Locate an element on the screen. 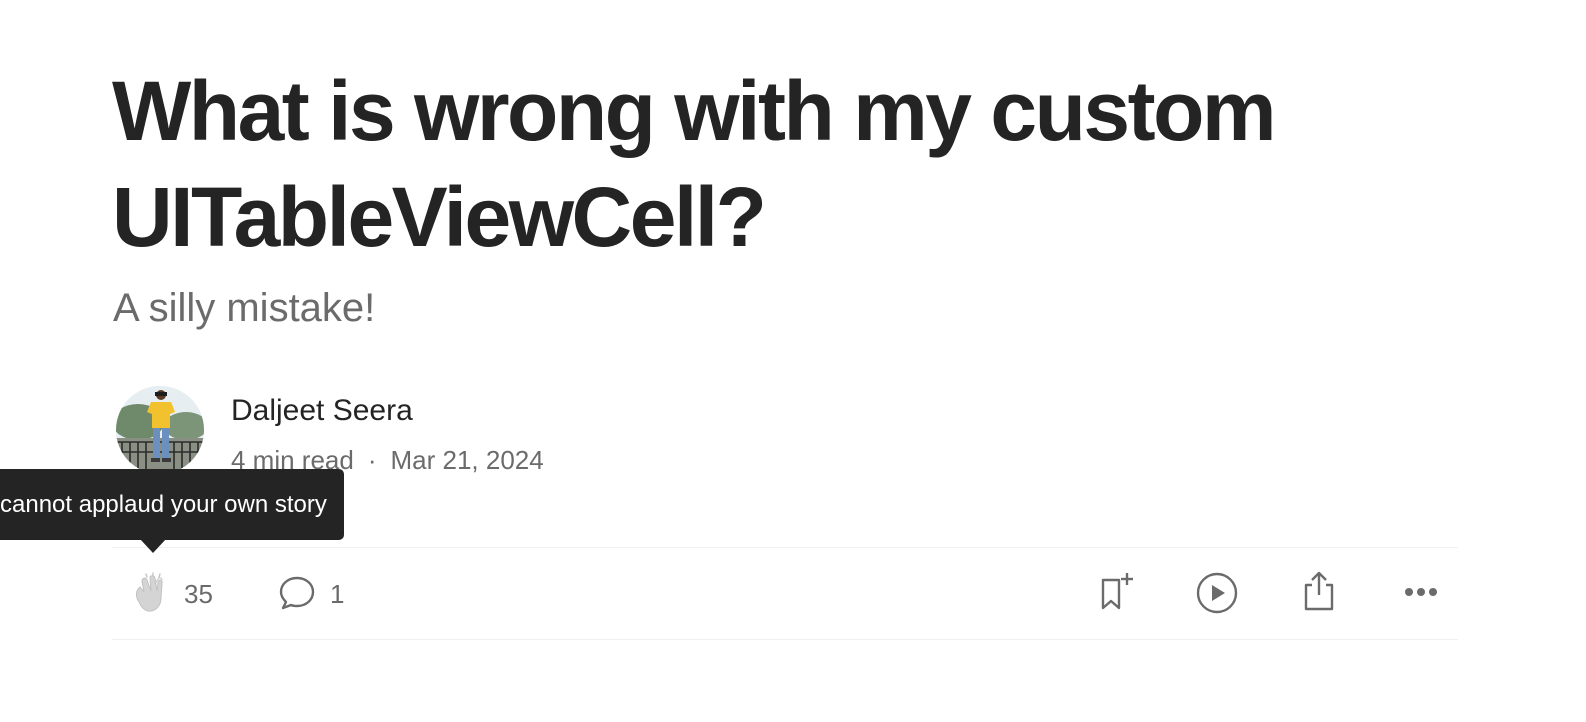  author-avatar is located at coordinates (160, 430).